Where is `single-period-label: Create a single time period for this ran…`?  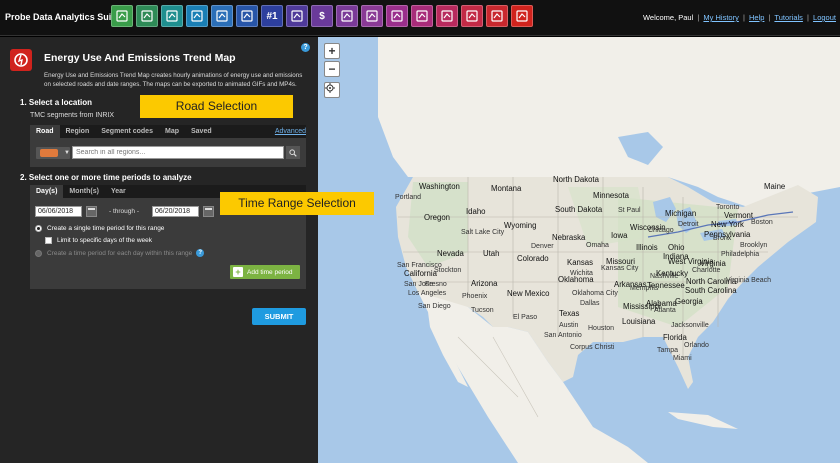
single-period-label: Create a single time period for this ran… is located at coordinates (106, 228).